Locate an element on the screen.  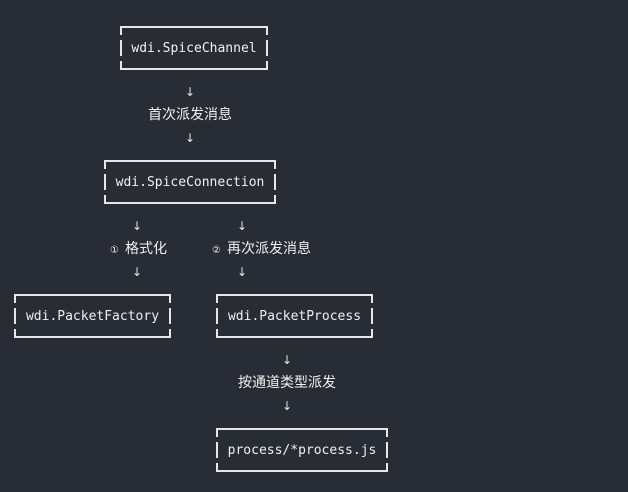
node-spice-channel-label: wdi.SpiceChannel is located at coordinates (194, 48).